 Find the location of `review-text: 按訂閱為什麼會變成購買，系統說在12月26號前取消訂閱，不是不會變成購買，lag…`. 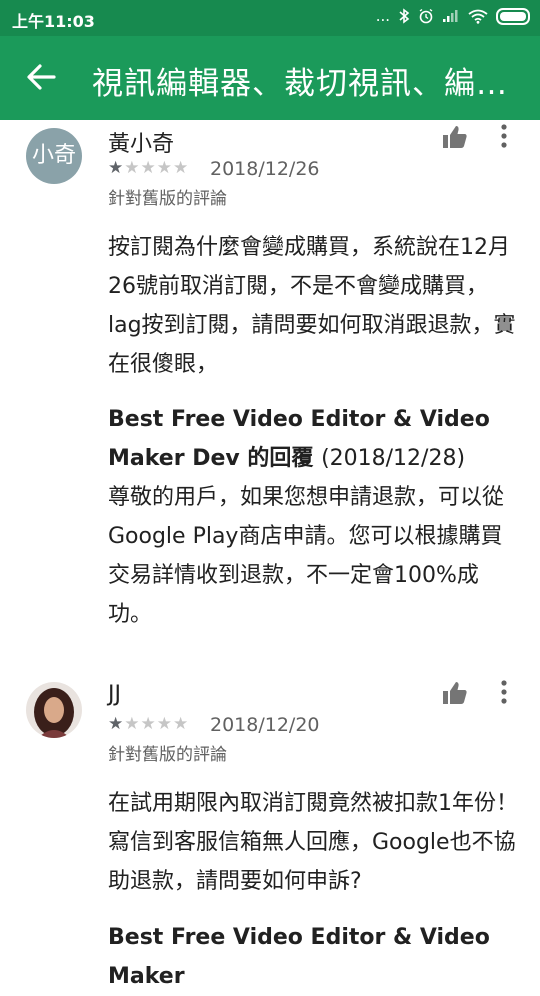

review-text: 按訂閱為什麼會變成購買，系統說在12月26號前取消訂閱，不是不會變成購買，lag… is located at coordinates (312, 306).